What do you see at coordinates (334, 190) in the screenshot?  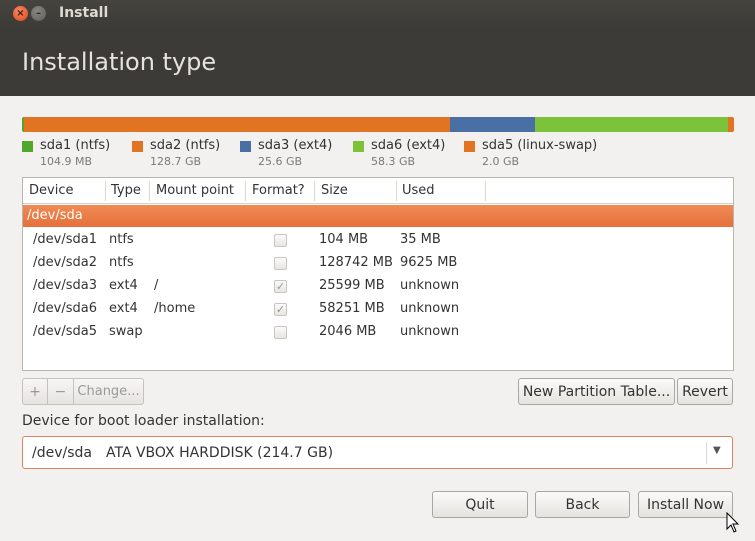 I see `column-header-size: Size` at bounding box center [334, 190].